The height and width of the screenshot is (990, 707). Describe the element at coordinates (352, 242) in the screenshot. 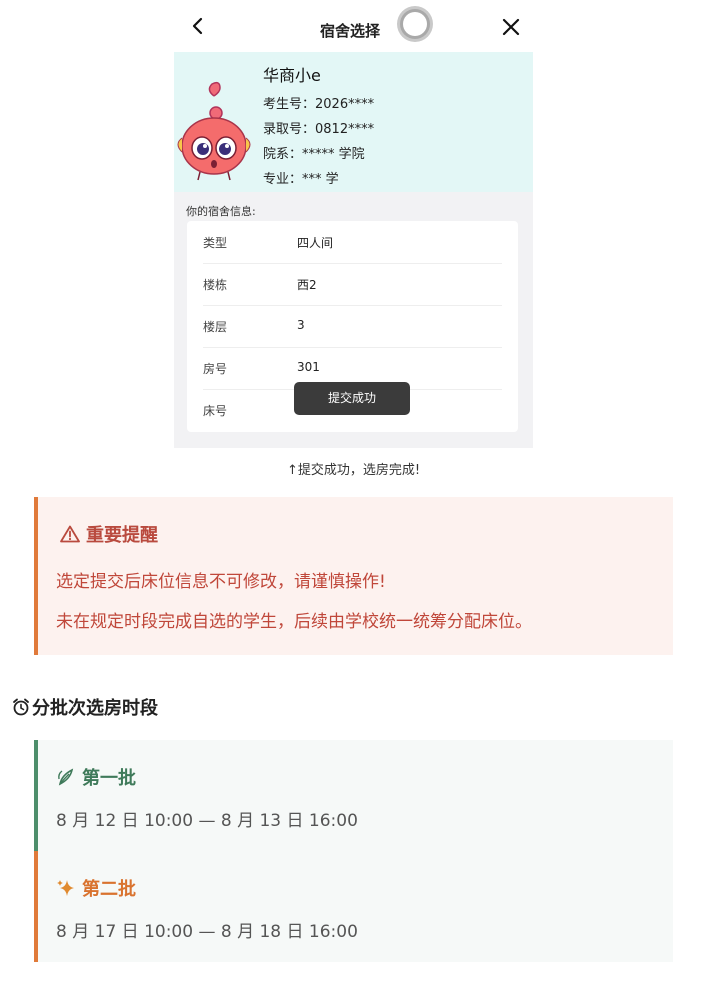

I see `dorm-row-type: 类型 四人间` at that location.